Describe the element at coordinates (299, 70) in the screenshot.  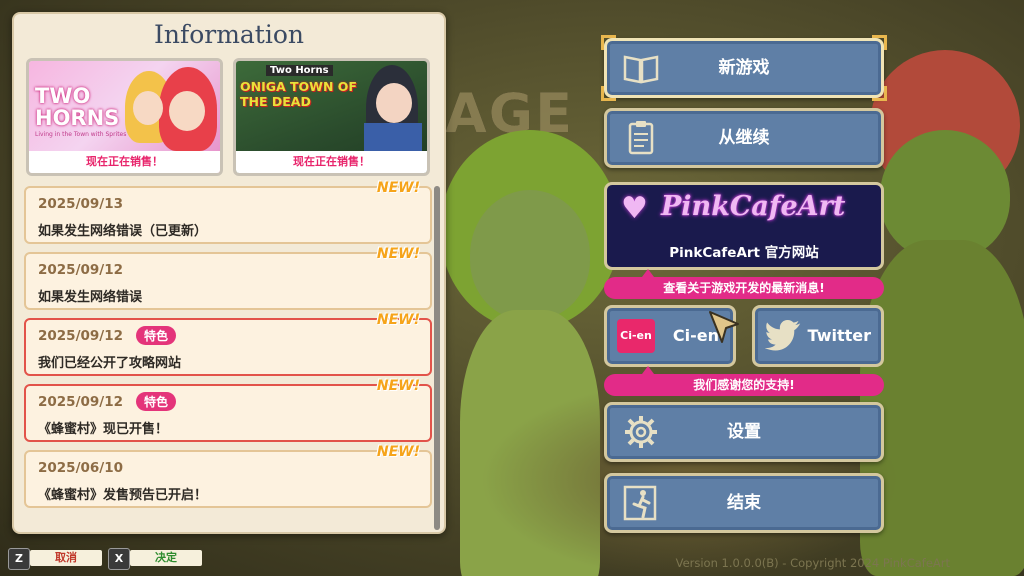
I see `banner-title-top: Two Horns` at that location.